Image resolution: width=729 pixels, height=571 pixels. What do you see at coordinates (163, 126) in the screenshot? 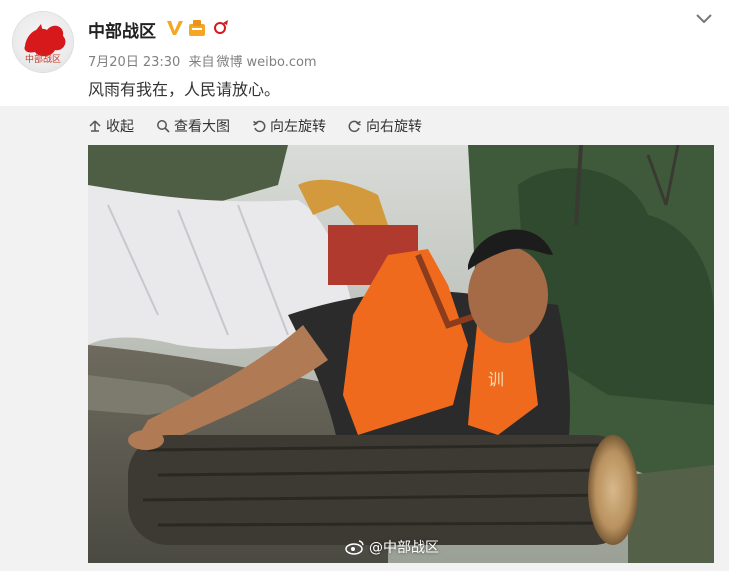
I see `magnifier-icon` at bounding box center [163, 126].